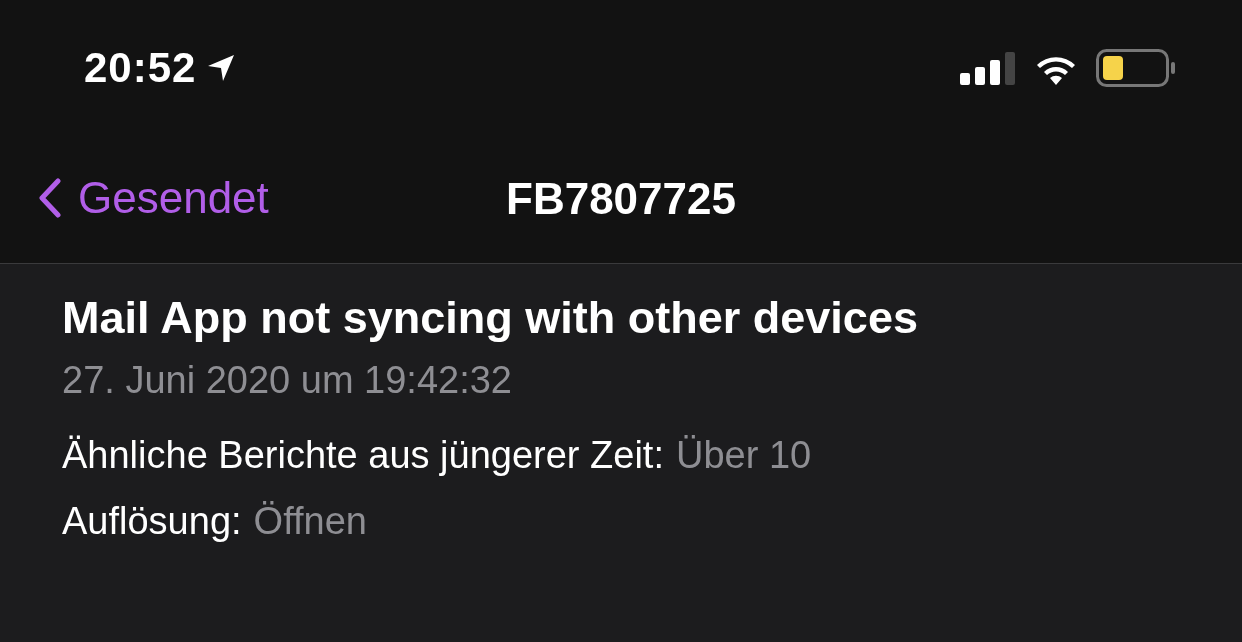 This screenshot has height=642, width=1242. I want to click on field-value: Öffnen, so click(310, 521).